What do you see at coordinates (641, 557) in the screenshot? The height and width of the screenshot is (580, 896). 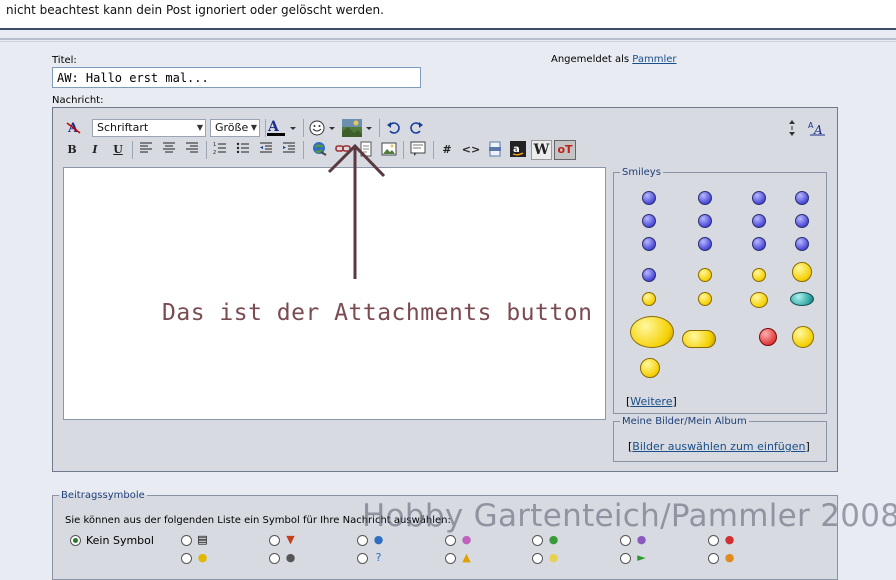 I see `arrow-right-icon: ►` at bounding box center [641, 557].